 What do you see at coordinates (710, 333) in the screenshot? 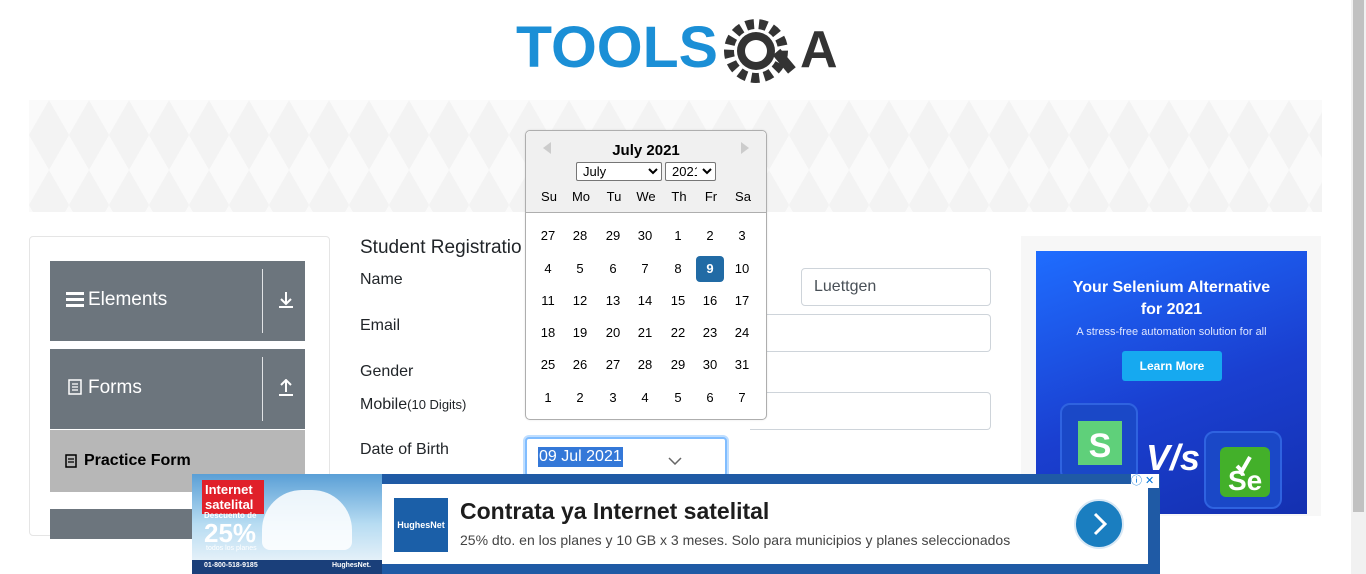
I see `day-cell: 23` at bounding box center [710, 333].